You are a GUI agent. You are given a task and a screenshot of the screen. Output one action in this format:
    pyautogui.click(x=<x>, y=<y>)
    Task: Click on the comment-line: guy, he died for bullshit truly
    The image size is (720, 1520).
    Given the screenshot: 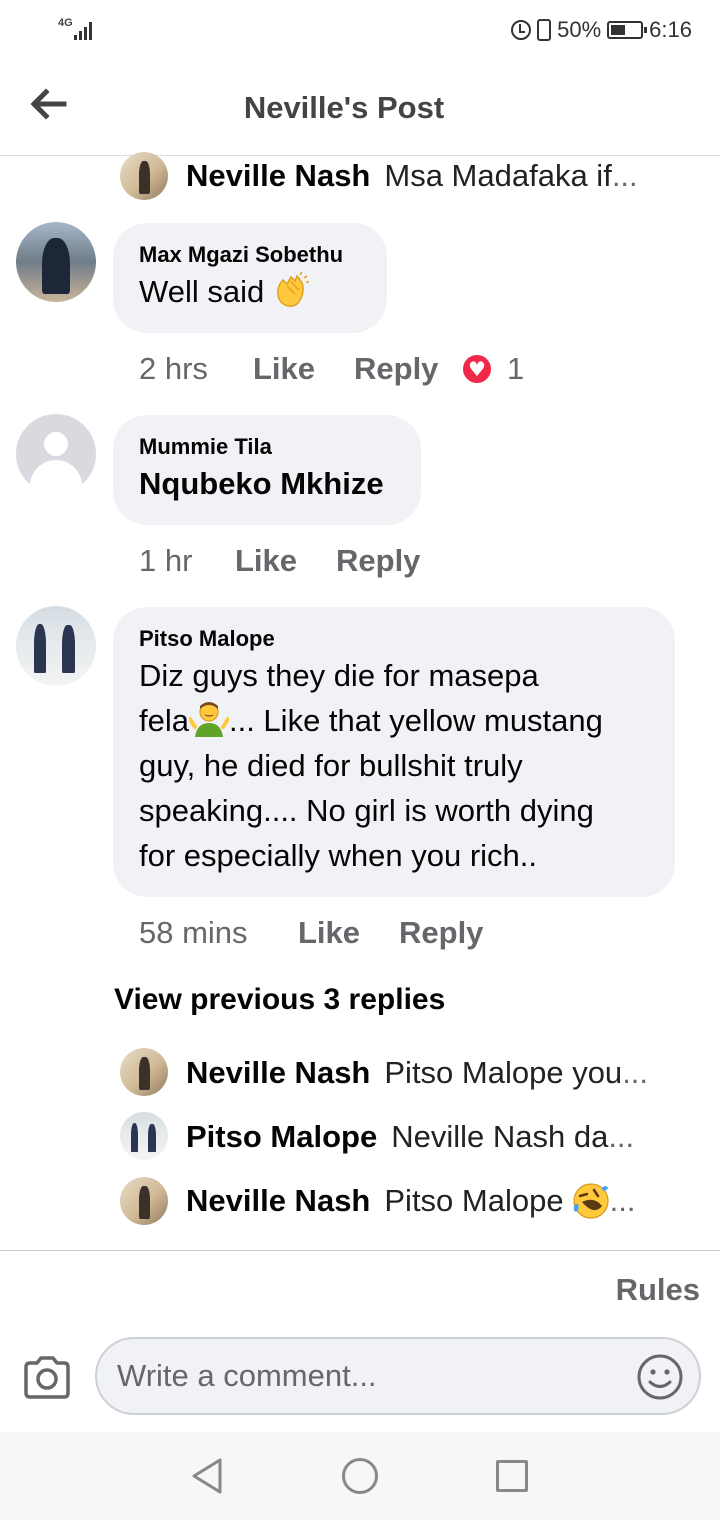 What is the action you would take?
    pyautogui.click(x=331, y=765)
    